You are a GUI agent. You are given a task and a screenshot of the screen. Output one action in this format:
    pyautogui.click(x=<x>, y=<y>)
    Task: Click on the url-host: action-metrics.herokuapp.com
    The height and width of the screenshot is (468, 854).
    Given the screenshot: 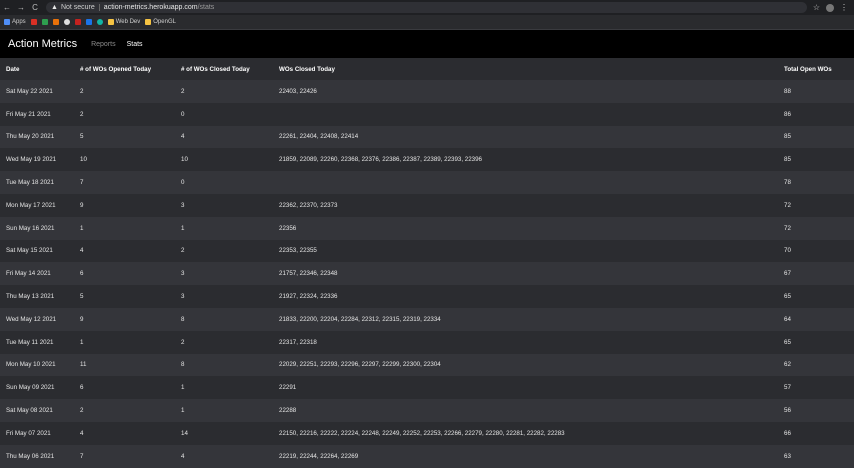 What is the action you would take?
    pyautogui.click(x=150, y=7)
    